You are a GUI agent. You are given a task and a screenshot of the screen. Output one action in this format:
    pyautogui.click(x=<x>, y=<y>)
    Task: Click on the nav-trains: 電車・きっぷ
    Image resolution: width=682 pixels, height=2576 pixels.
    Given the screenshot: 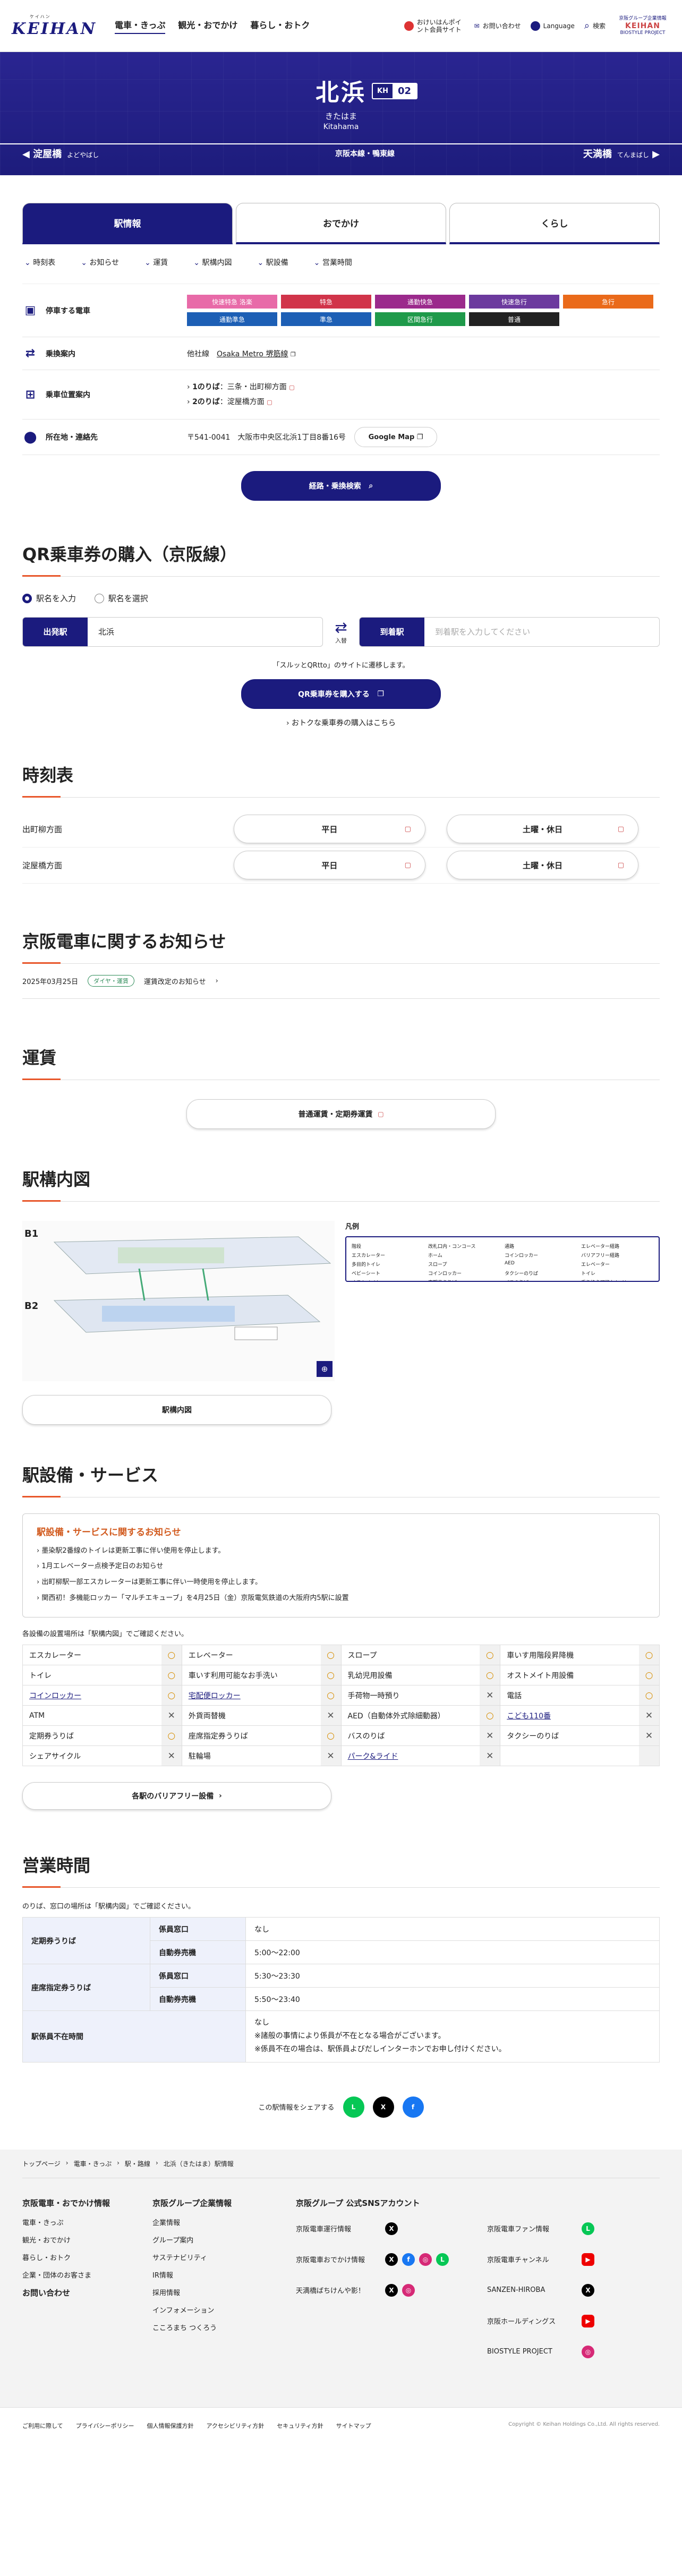 What is the action you would take?
    pyautogui.click(x=141, y=26)
    